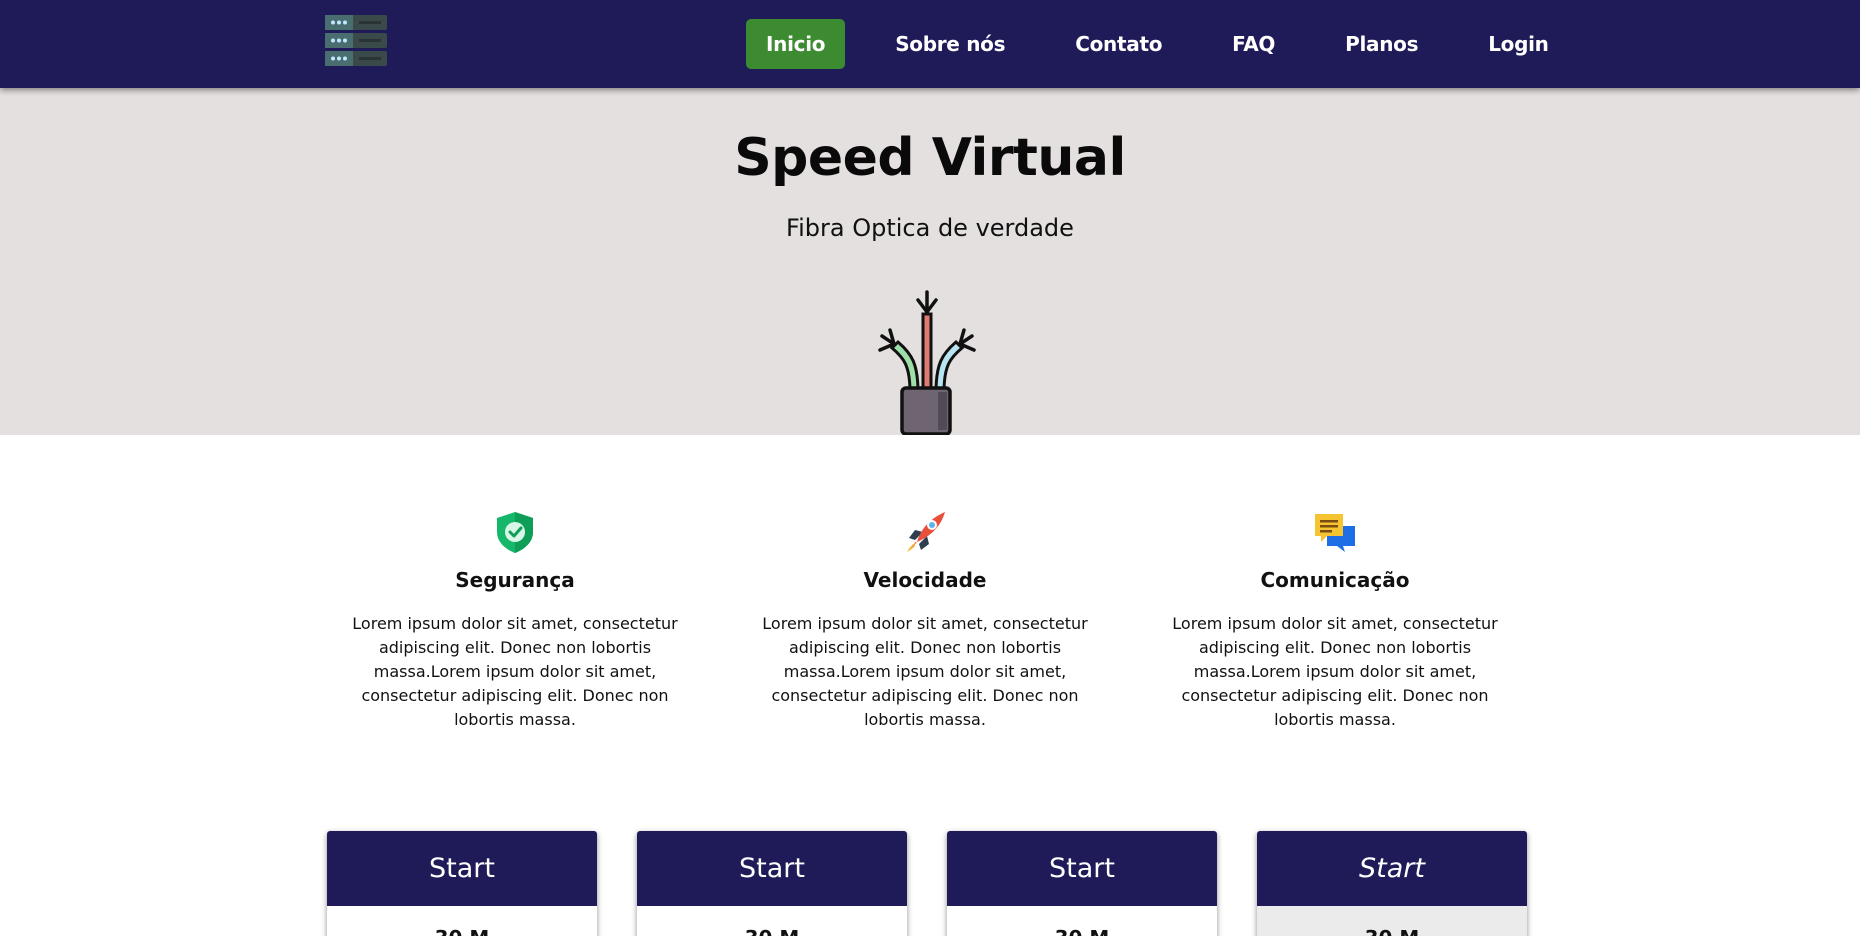  What do you see at coordinates (1253, 44) in the screenshot?
I see `nav-link-faq: FAQ` at bounding box center [1253, 44].